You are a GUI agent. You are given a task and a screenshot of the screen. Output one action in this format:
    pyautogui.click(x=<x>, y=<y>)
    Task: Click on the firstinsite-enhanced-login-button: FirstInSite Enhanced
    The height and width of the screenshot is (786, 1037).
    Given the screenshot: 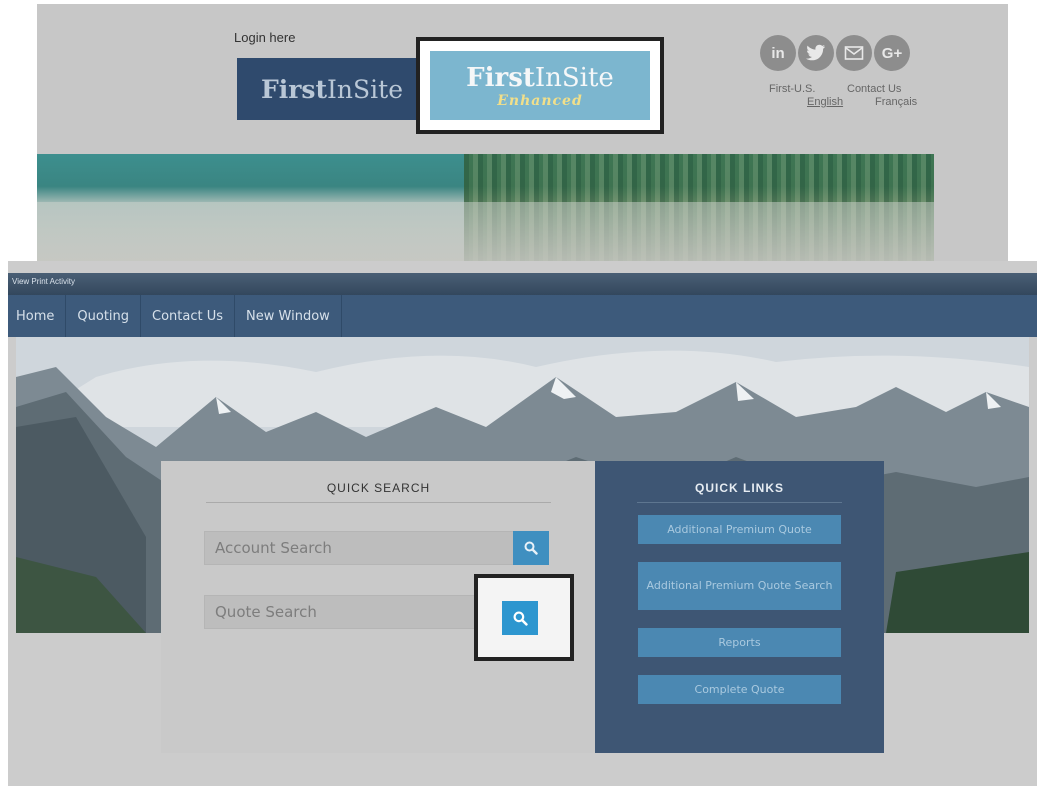 What is the action you would take?
    pyautogui.click(x=540, y=85)
    